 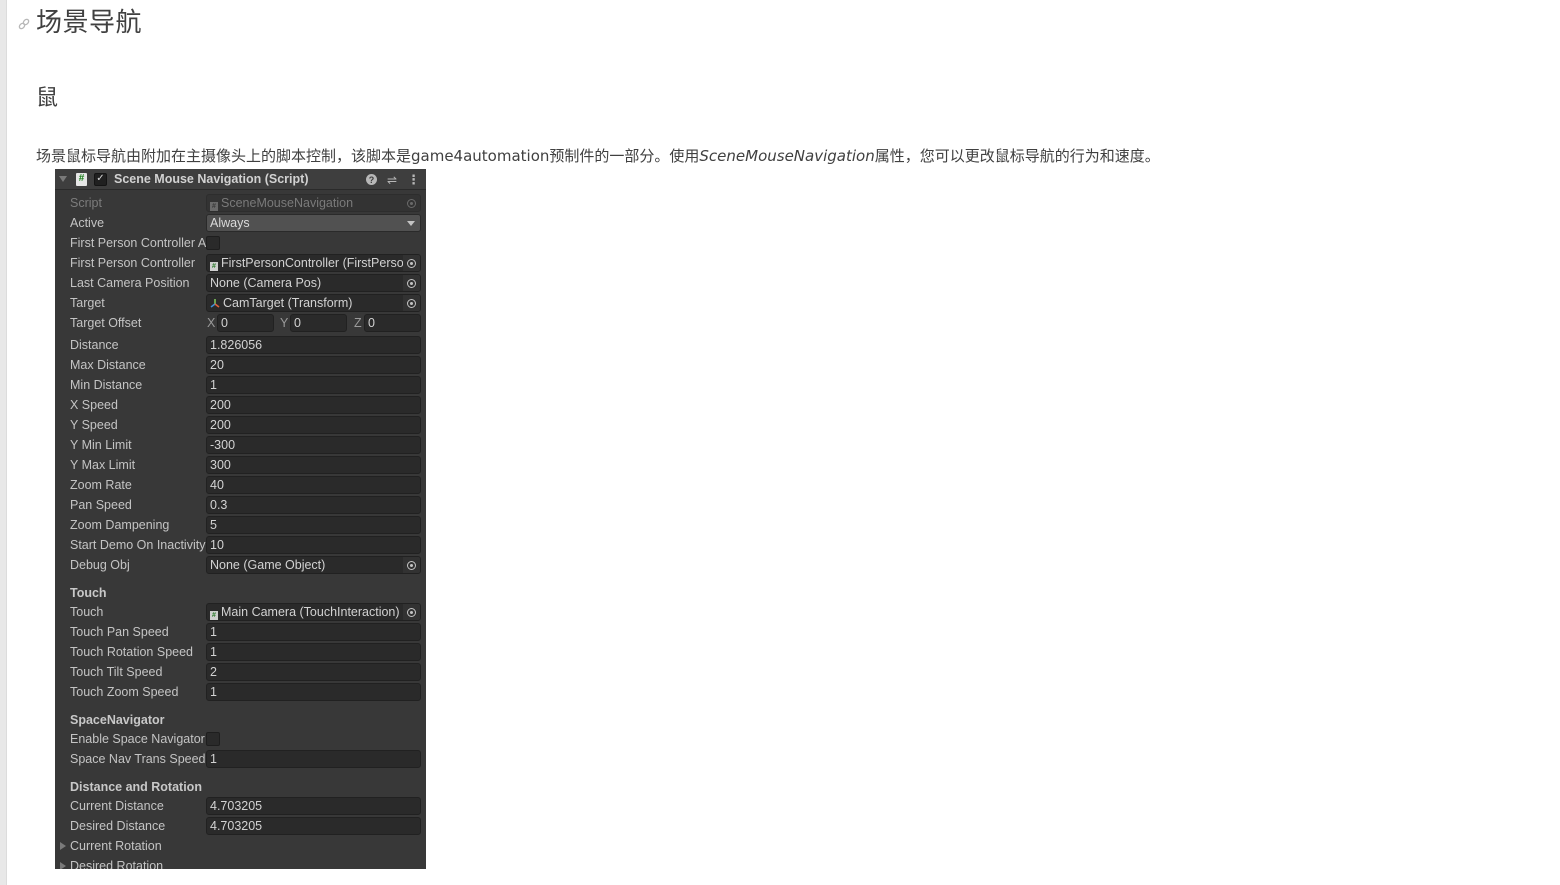 I want to click on field-row-space-nav-trans: Space Nav Trans Speed 1, so click(x=240, y=759).